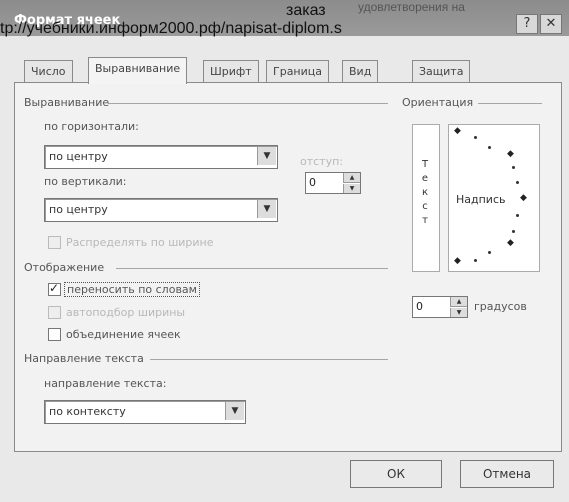 This screenshot has height=502, width=569. I want to click on distributed-checkbox, so click(54, 242).